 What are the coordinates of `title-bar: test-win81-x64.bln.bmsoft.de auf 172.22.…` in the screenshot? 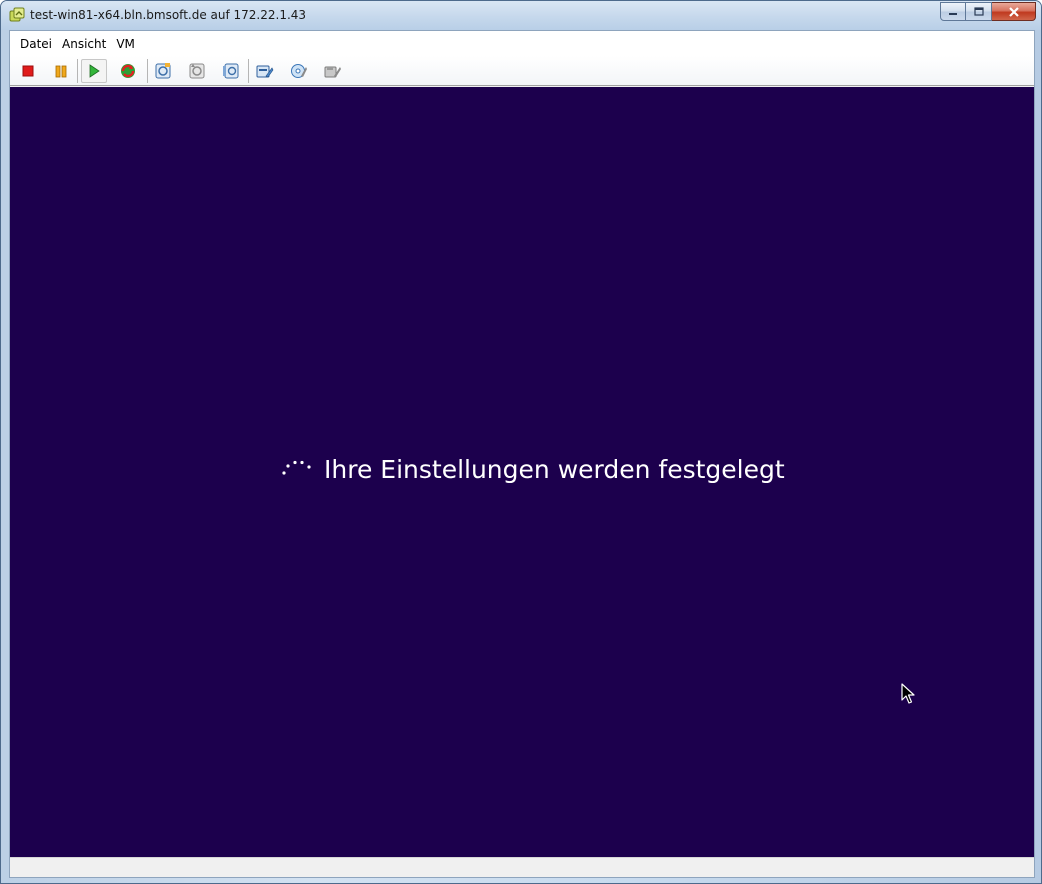 It's located at (521, 15).